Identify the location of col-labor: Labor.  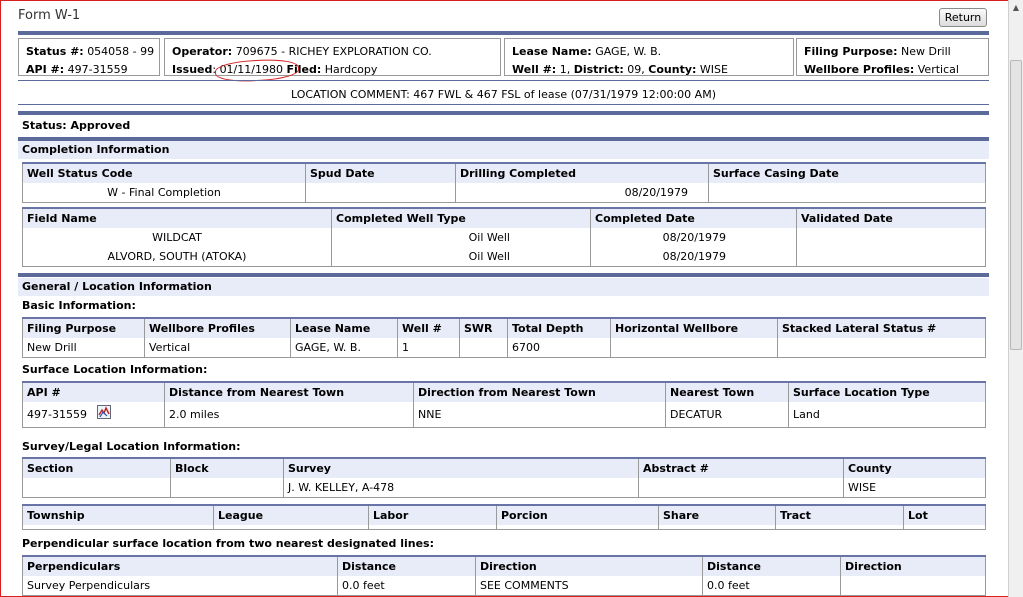
(432, 514).